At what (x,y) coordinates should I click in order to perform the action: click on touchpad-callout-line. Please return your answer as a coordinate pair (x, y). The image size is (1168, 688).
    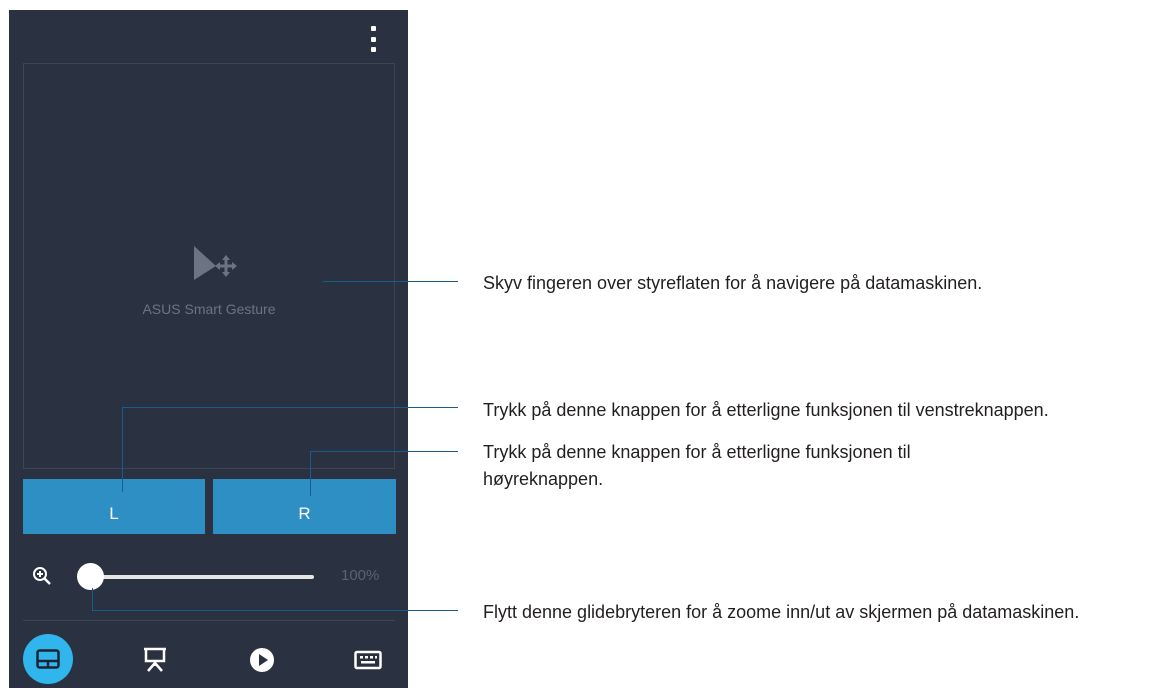
    Looking at the image, I should click on (390, 281).